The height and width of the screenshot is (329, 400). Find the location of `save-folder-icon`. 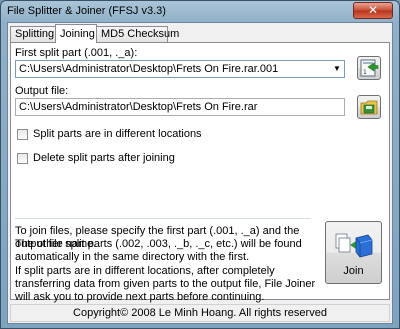

save-folder-icon is located at coordinates (369, 107).